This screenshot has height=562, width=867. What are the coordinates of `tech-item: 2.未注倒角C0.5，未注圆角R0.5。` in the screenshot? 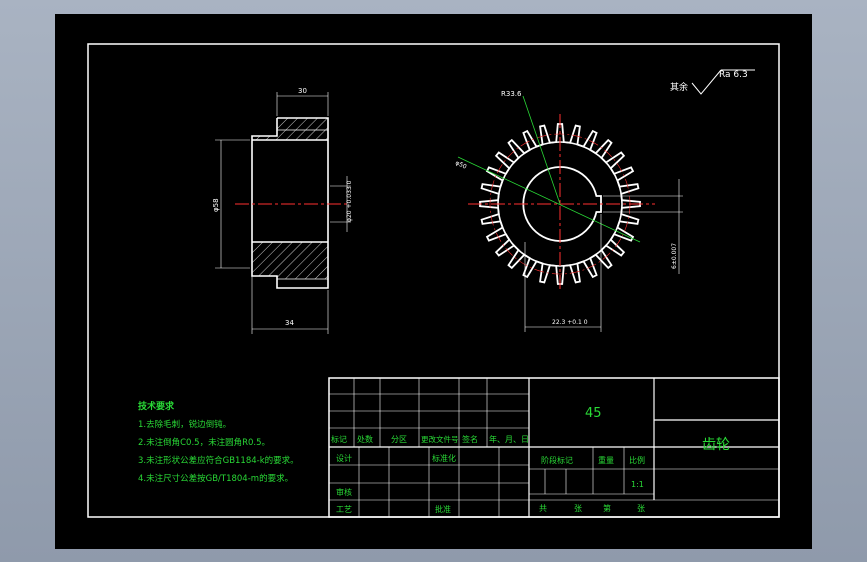 It's located at (204, 442).